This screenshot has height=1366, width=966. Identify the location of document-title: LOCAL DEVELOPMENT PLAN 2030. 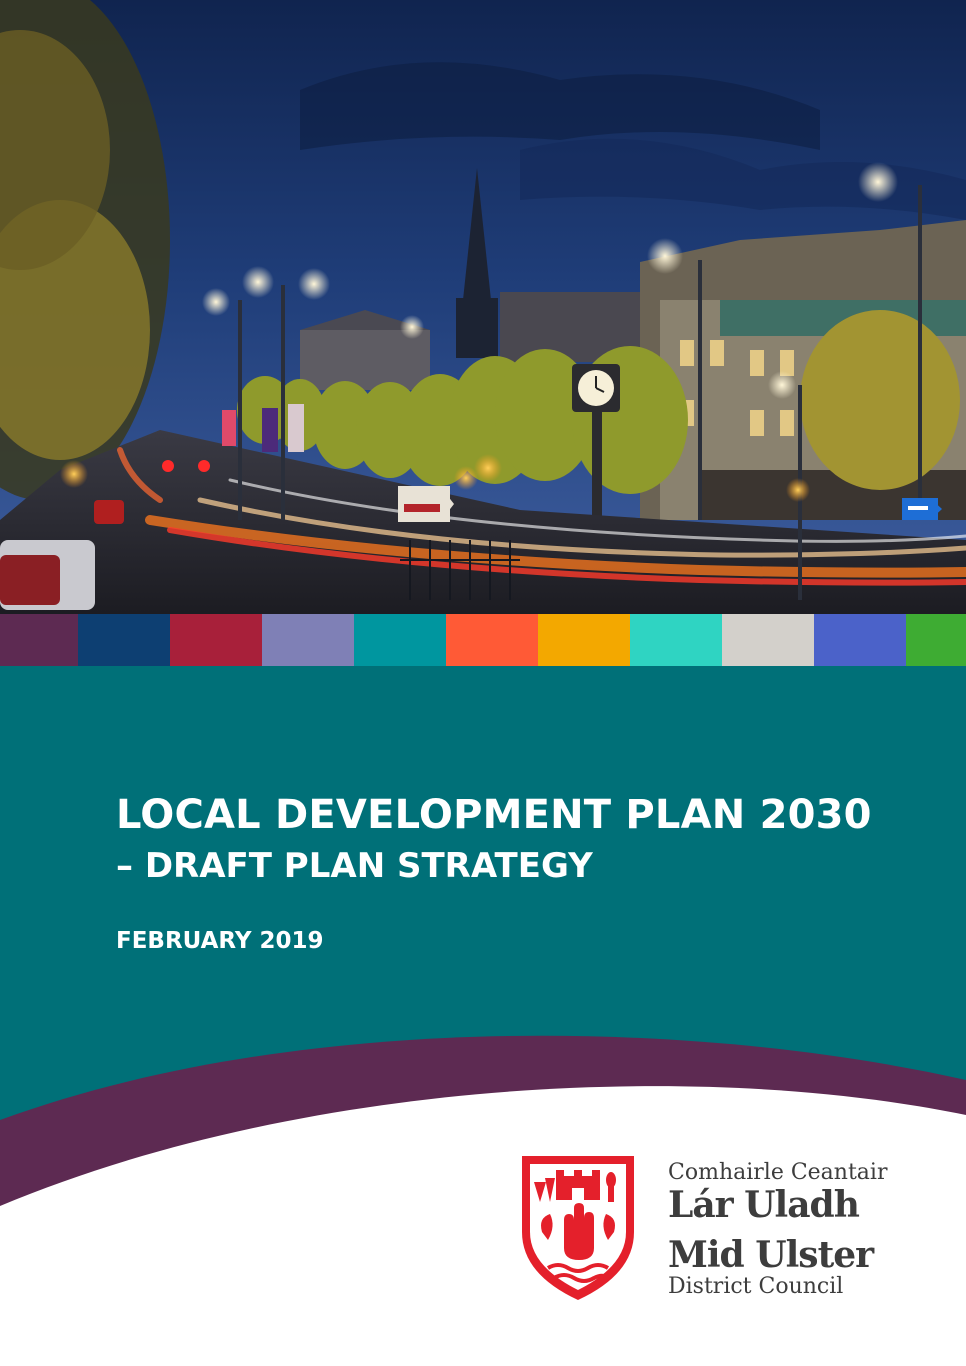
(494, 815).